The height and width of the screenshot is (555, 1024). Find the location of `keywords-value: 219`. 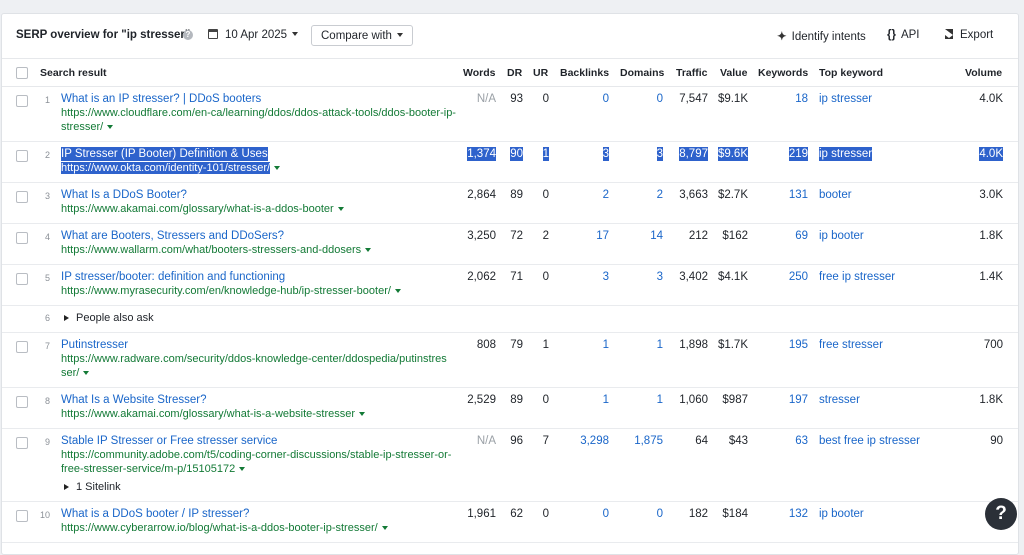

keywords-value: 219 is located at coordinates (798, 154).